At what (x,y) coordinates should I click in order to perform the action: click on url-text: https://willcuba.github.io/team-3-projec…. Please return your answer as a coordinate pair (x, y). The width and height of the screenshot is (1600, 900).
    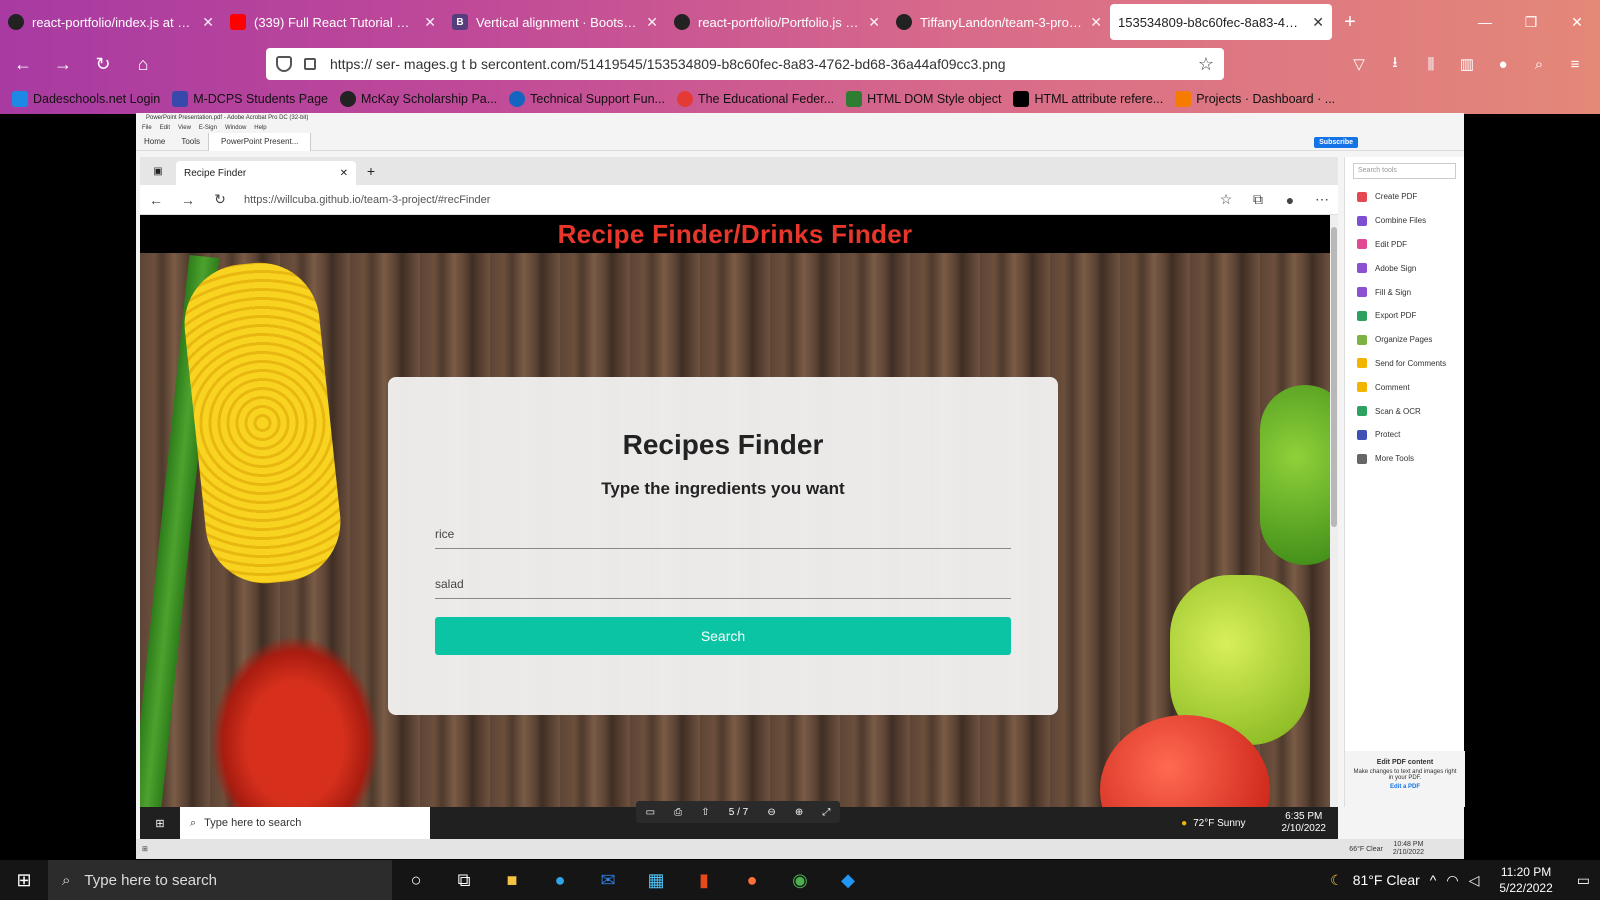
    Looking at the image, I should click on (723, 200).